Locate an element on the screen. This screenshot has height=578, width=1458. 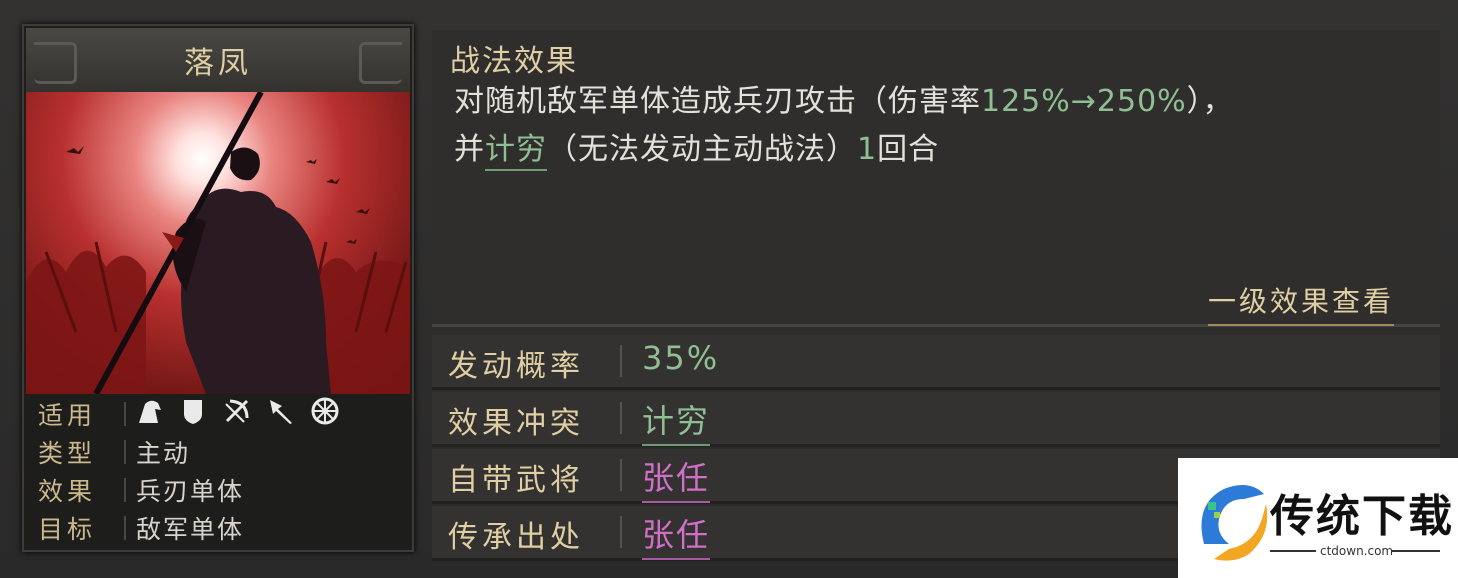
skill-artwork is located at coordinates (218, 243).